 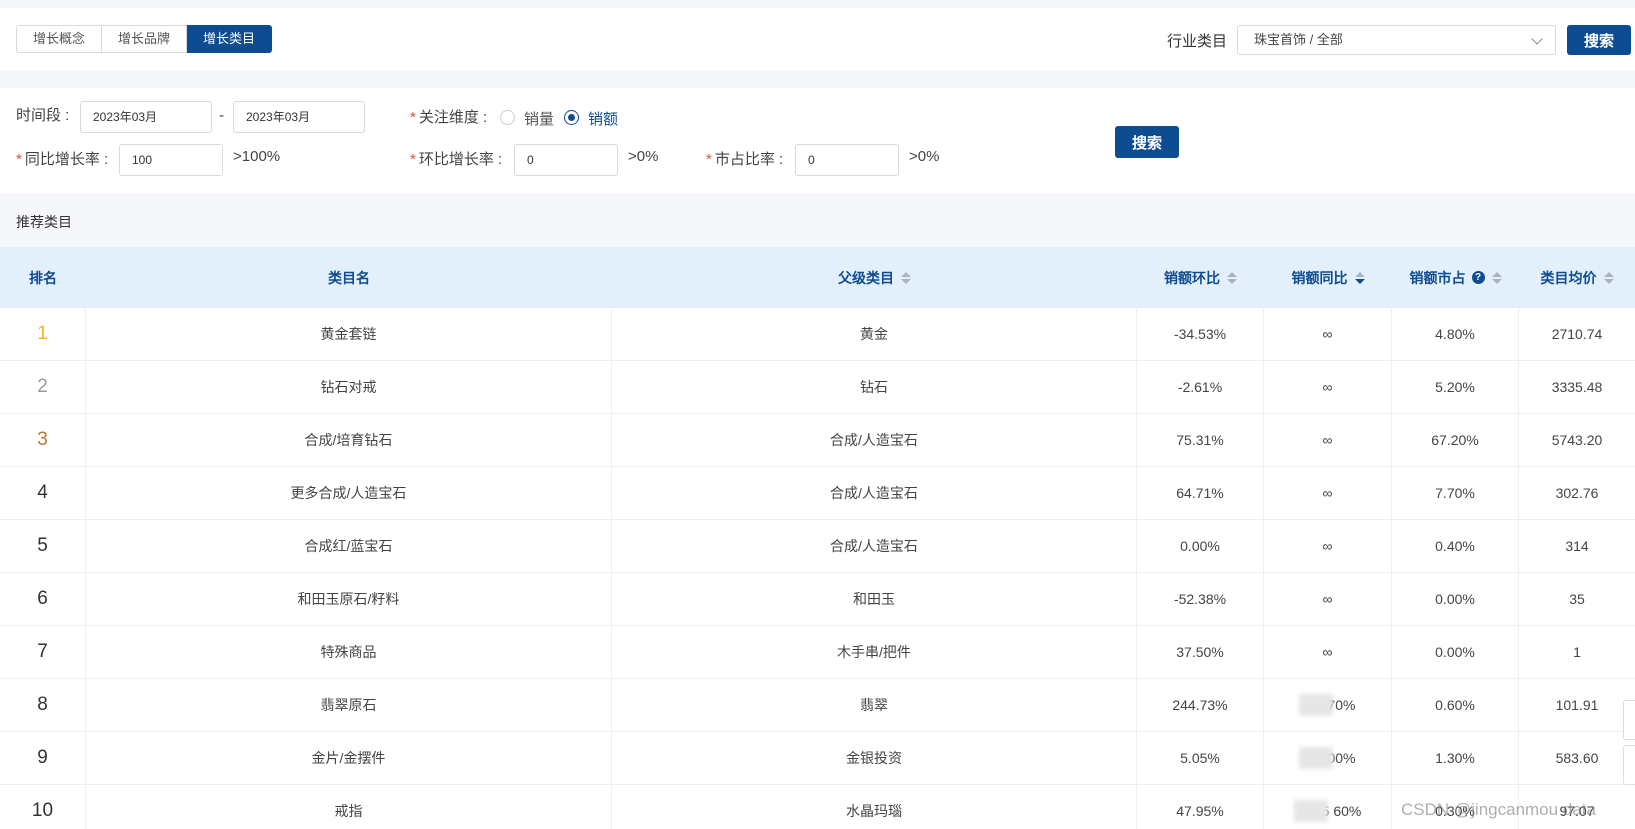 I want to click on header-share: 销额市占?, so click(x=1455, y=277).